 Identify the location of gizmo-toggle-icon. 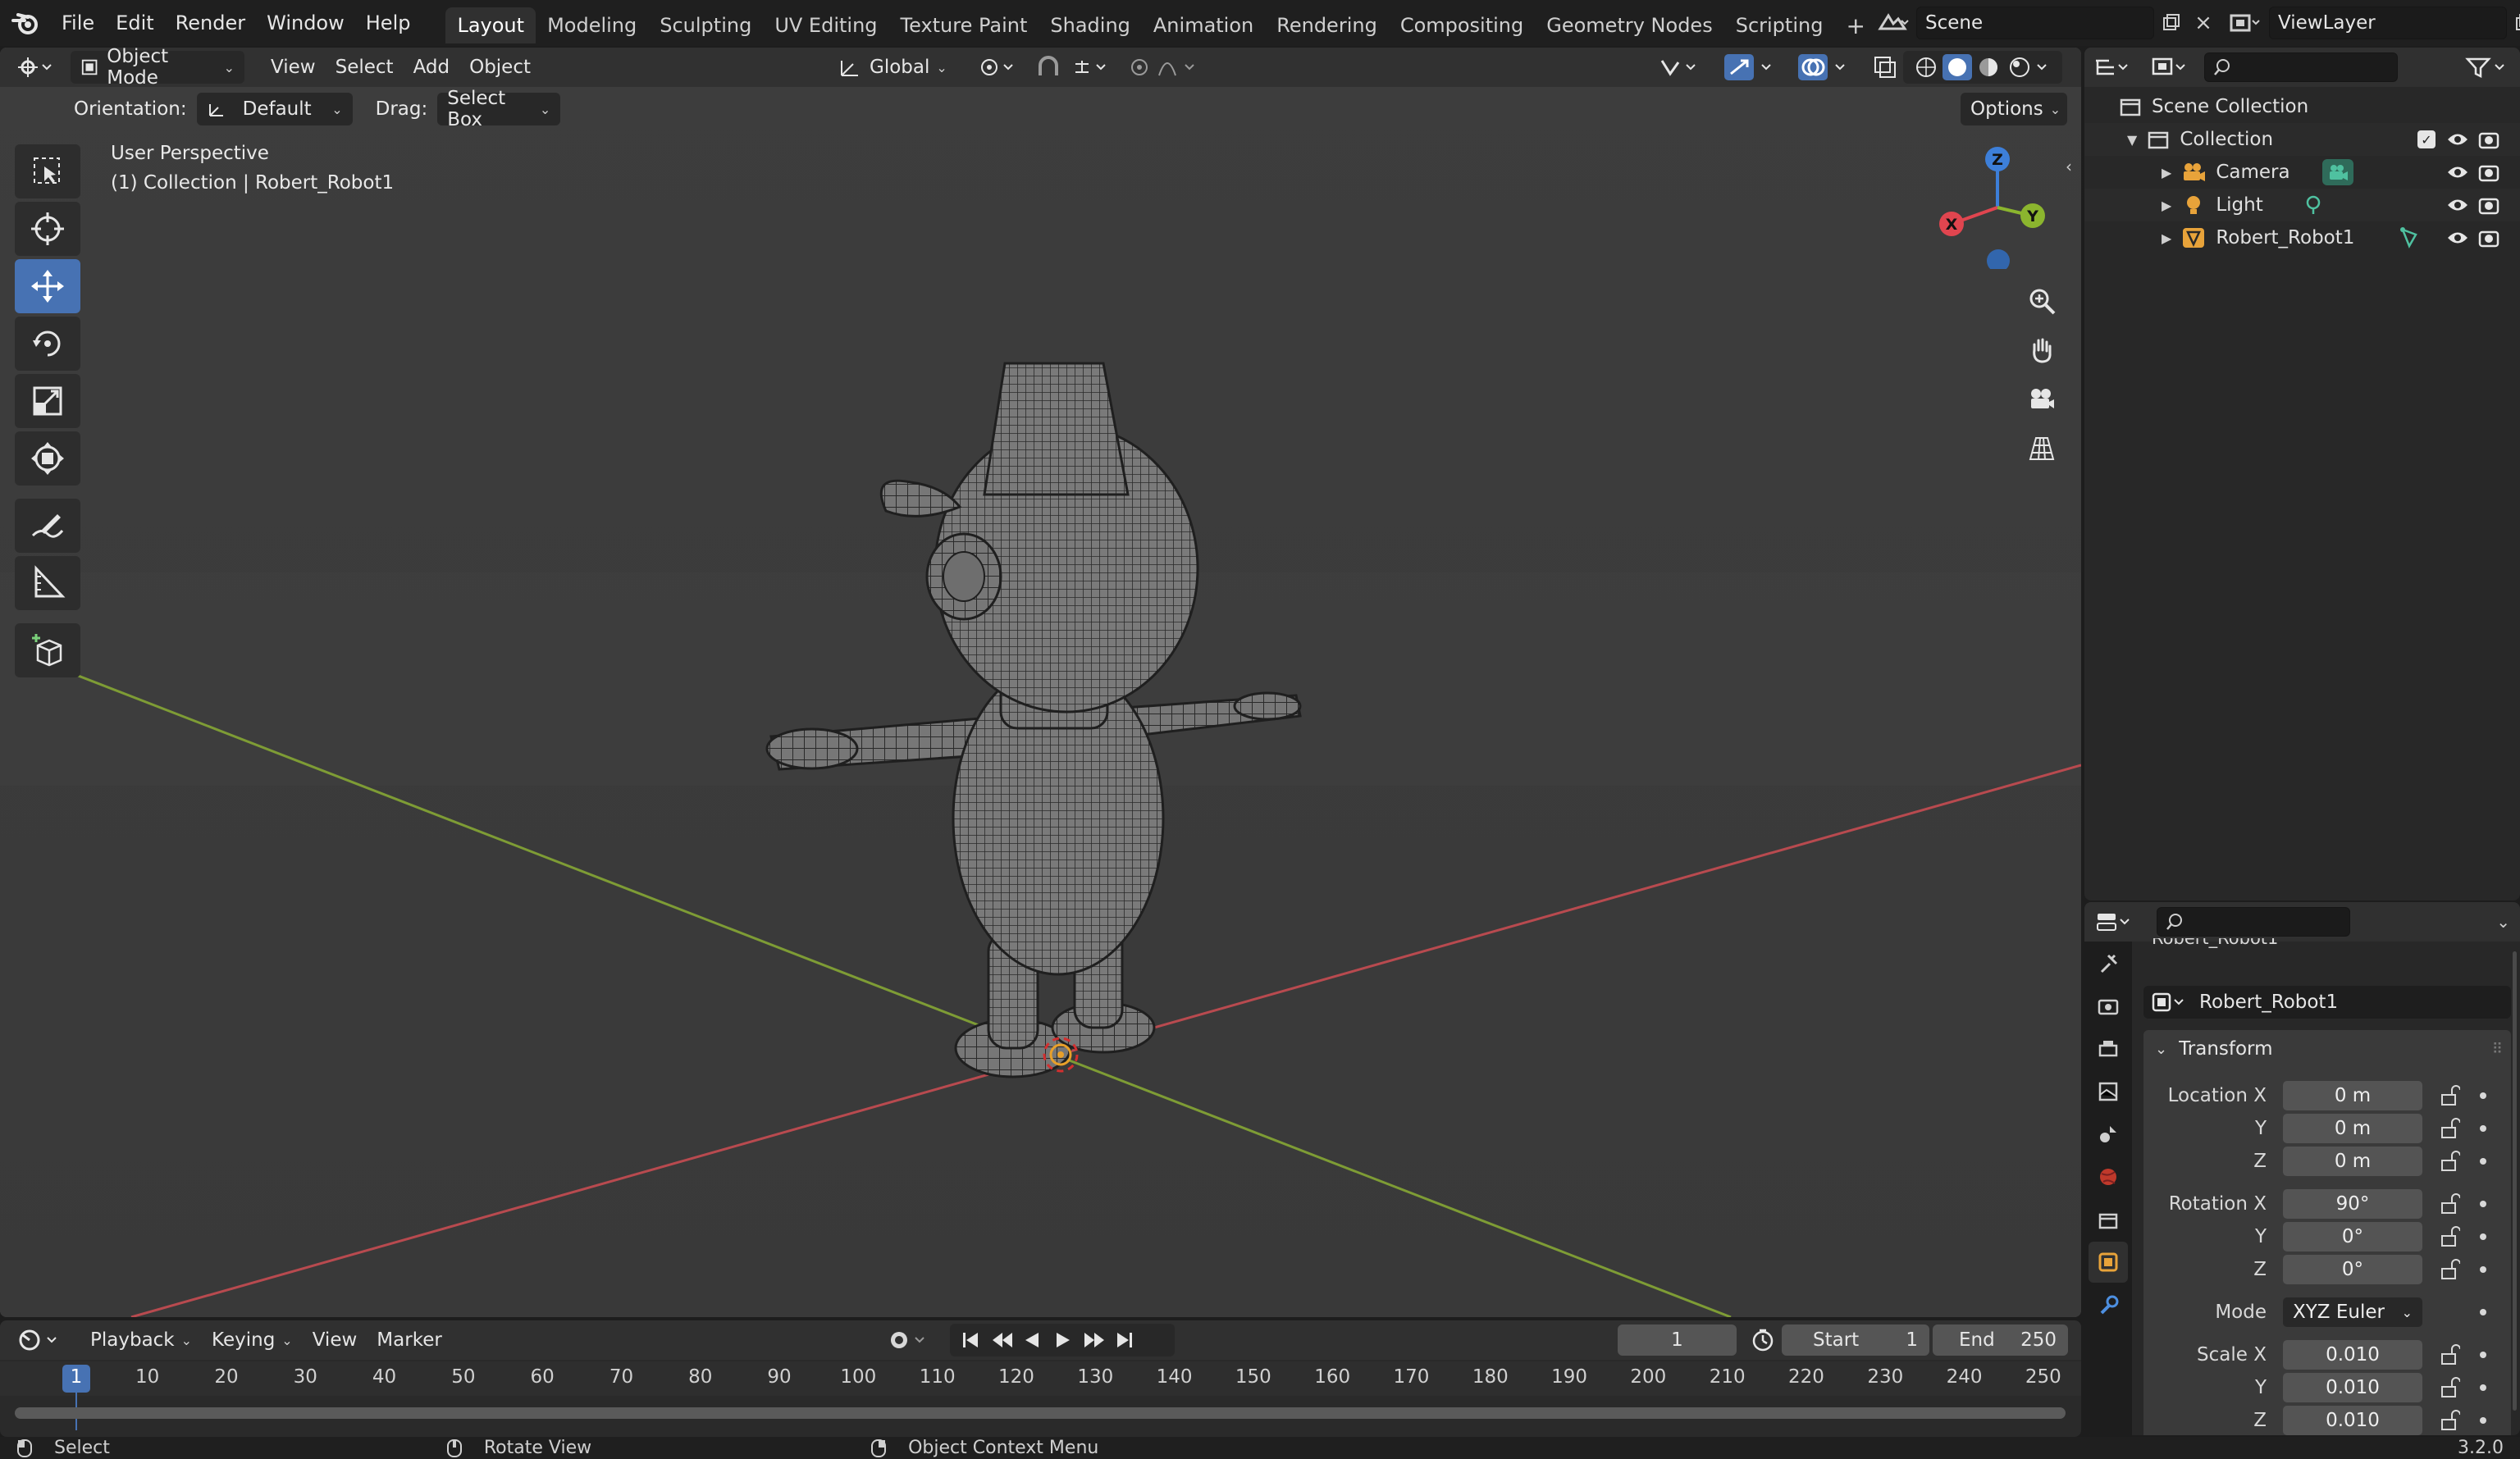
(1753, 67).